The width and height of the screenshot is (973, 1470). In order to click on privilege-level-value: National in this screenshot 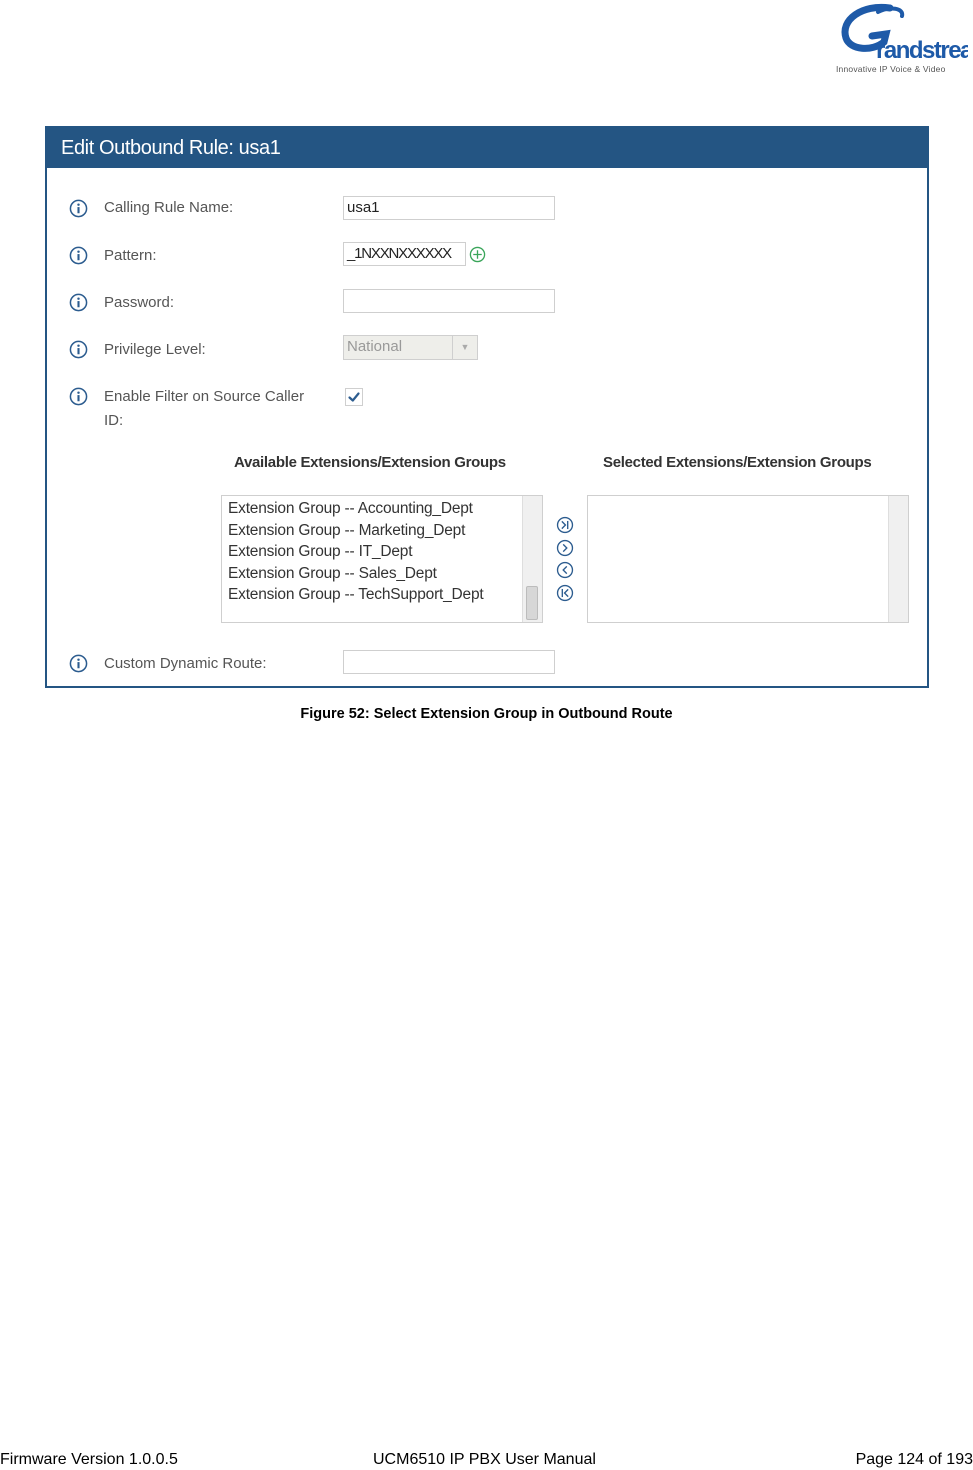, I will do `click(375, 346)`.